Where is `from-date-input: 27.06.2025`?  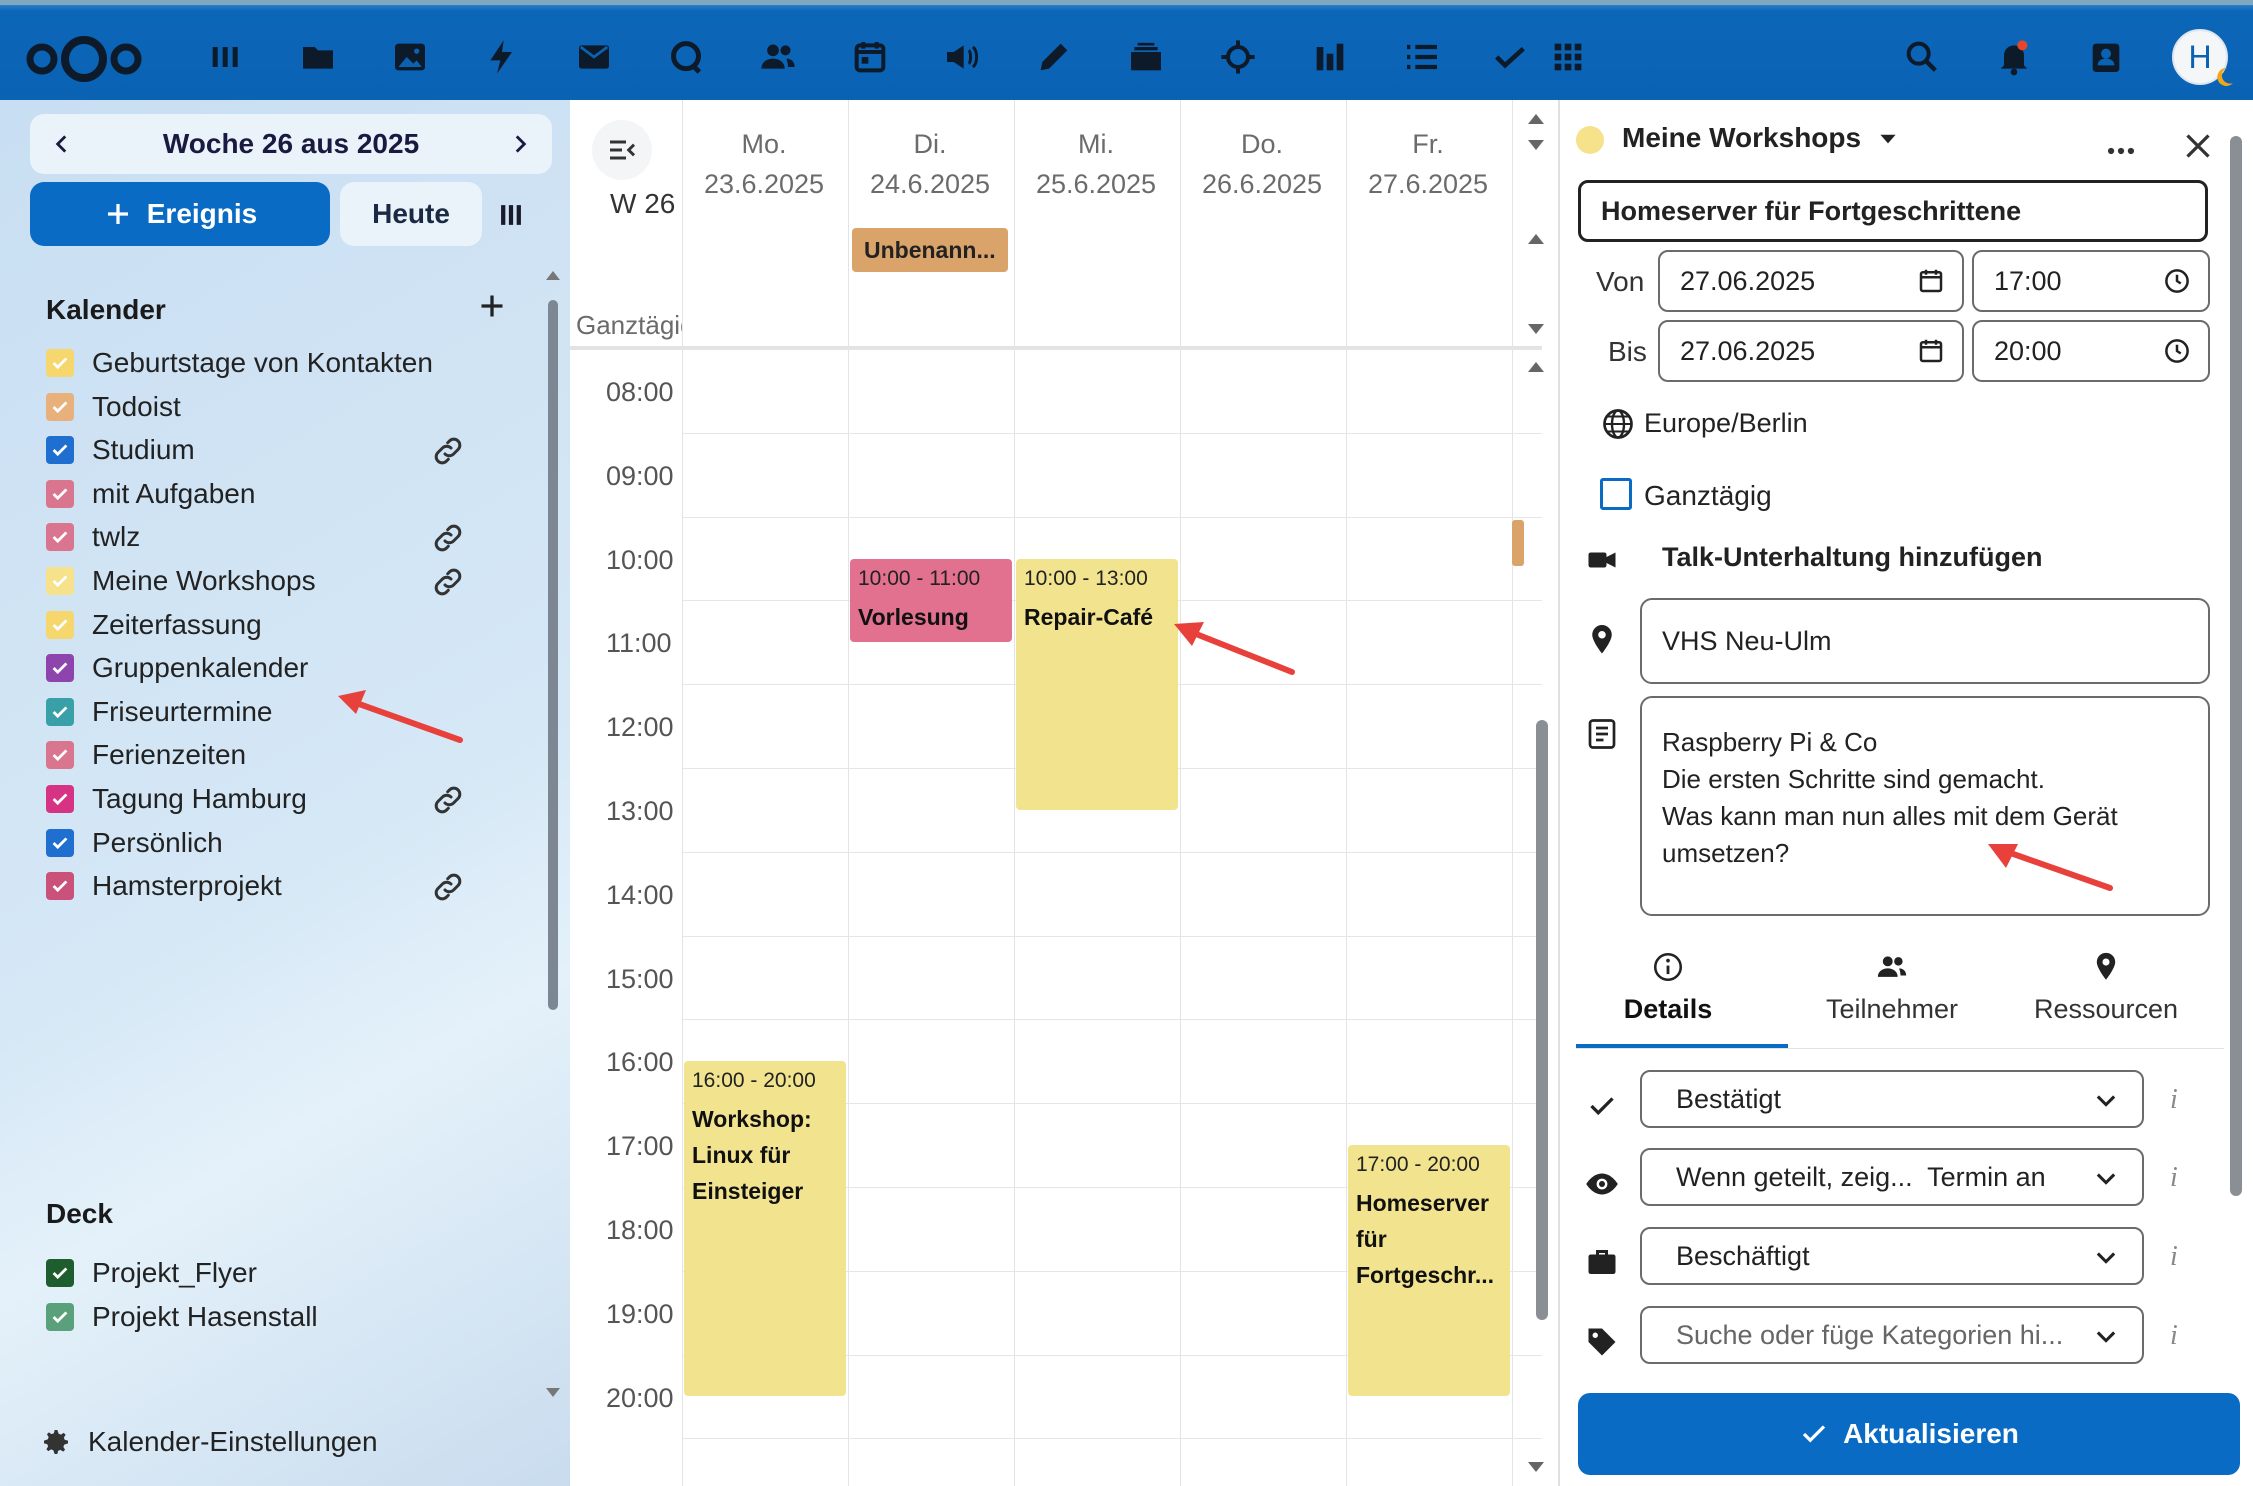 from-date-input: 27.06.2025 is located at coordinates (1811, 281).